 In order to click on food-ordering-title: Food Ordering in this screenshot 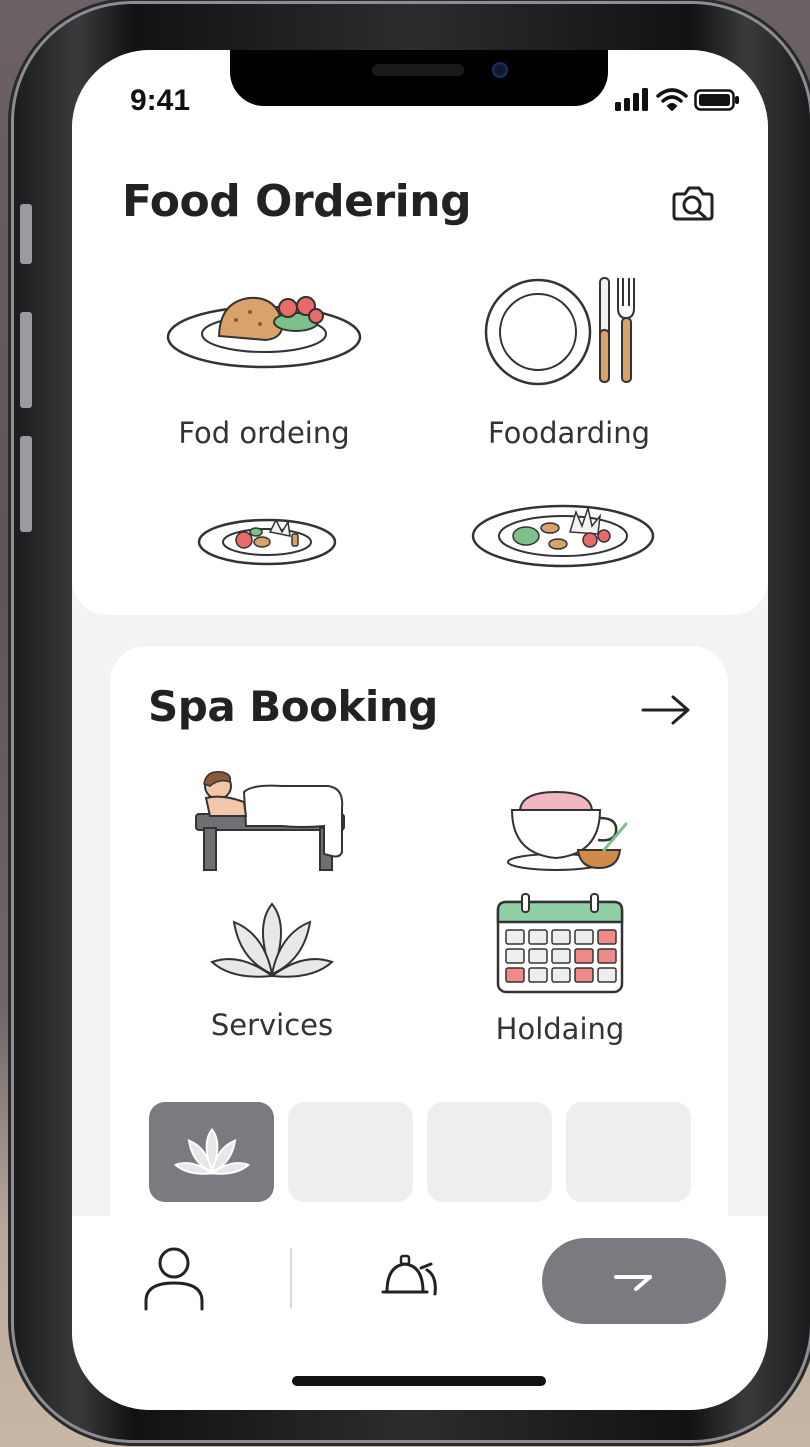, I will do `click(297, 201)`.